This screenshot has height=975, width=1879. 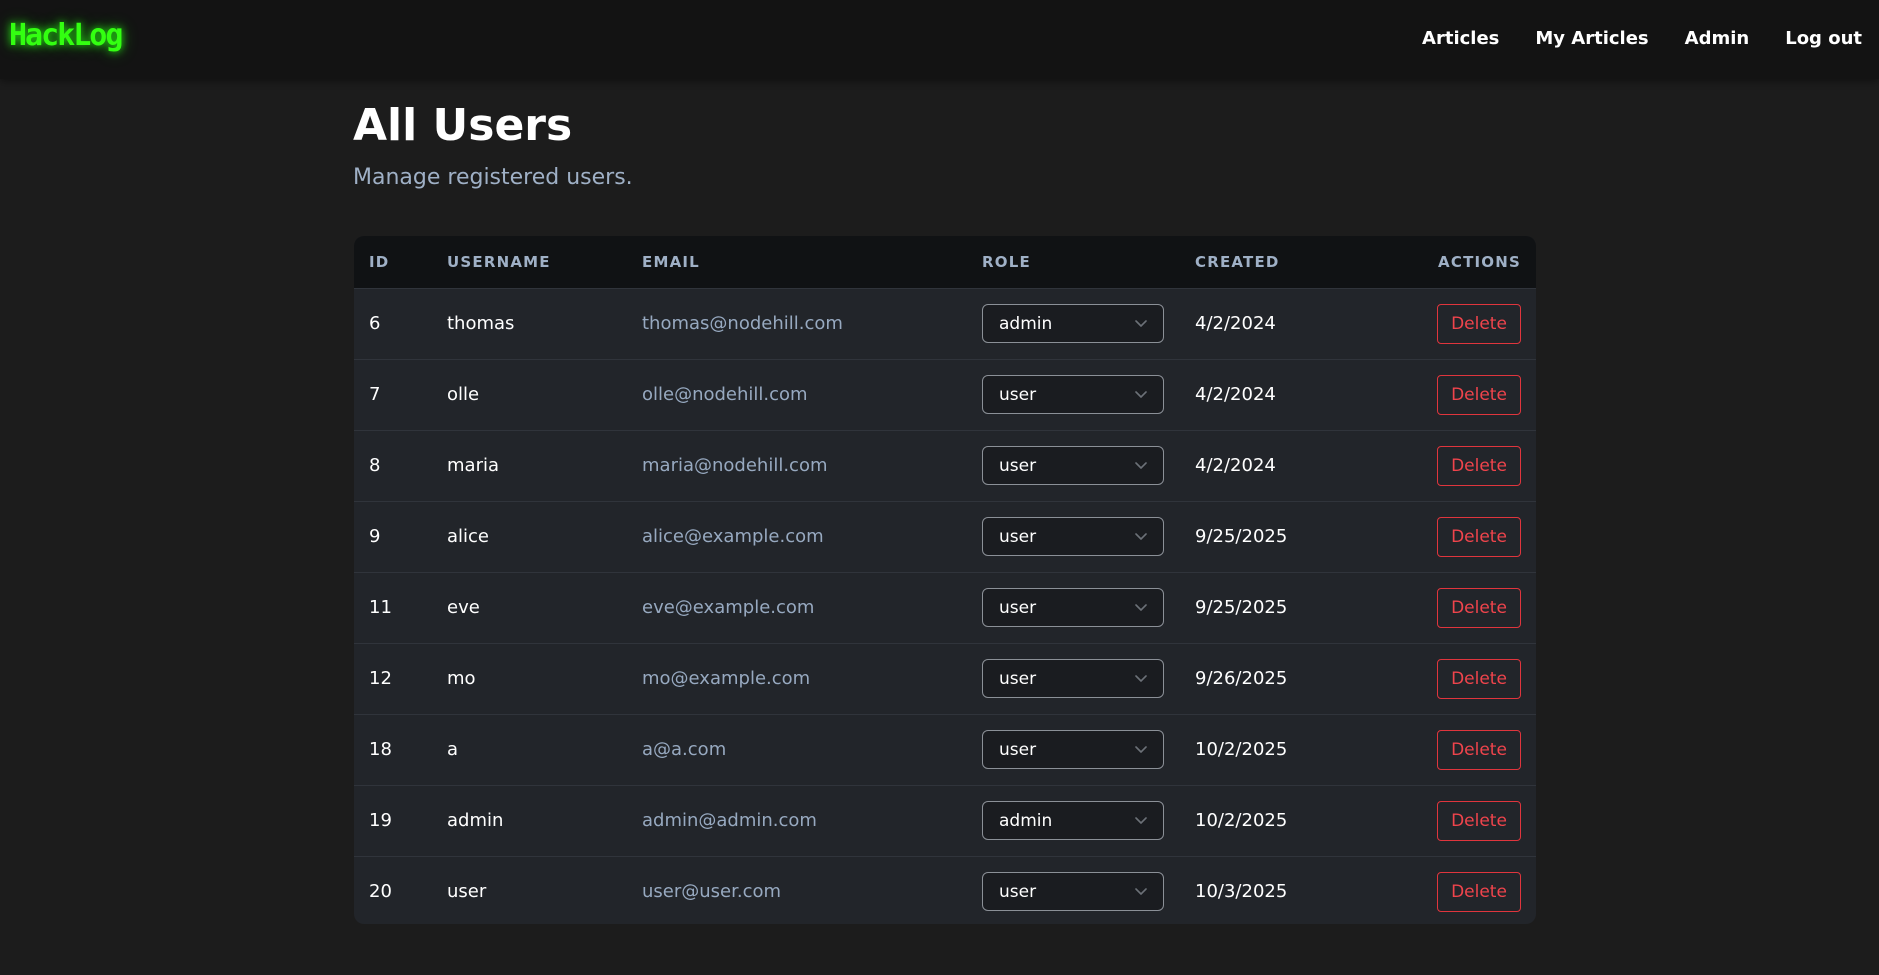 I want to click on table-row: 20 user user@user.com user 10/3/2025 Delete, so click(x=945, y=890).